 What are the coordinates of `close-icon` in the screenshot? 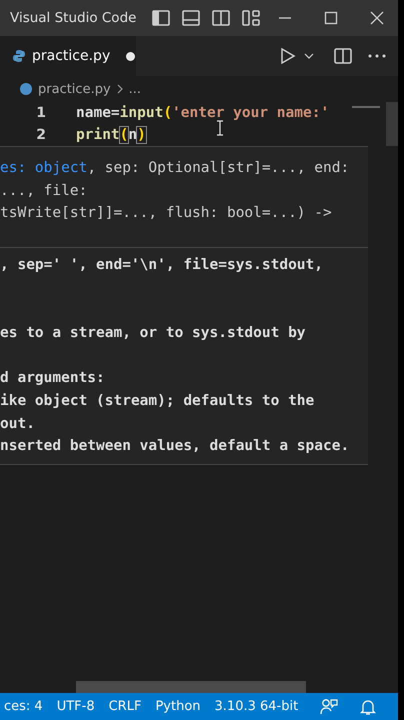 It's located at (377, 18).